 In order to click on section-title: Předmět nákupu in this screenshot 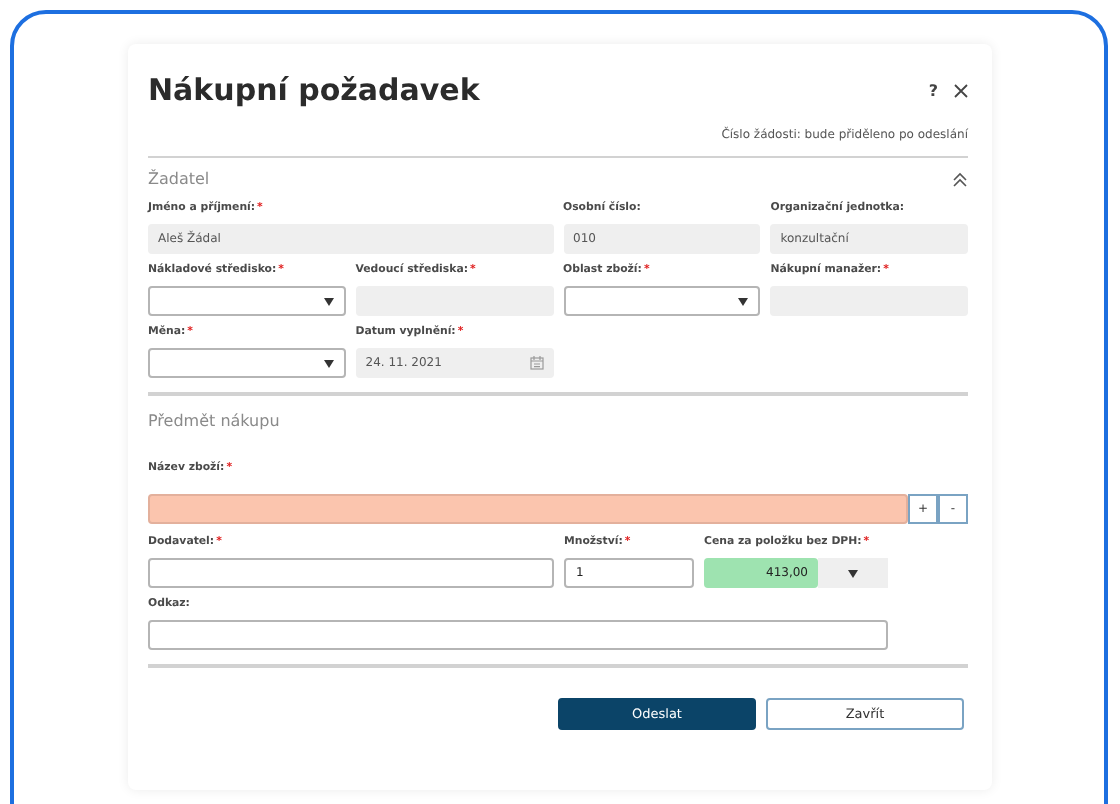, I will do `click(214, 421)`.